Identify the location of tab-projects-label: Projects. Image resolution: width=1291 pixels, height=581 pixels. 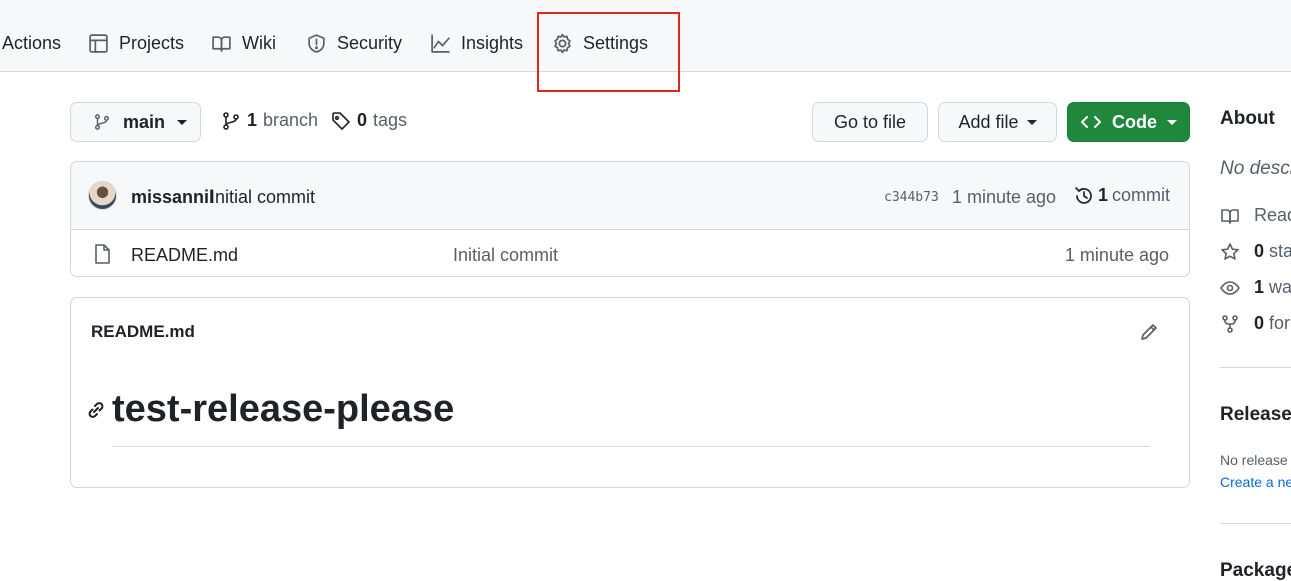
(152, 42).